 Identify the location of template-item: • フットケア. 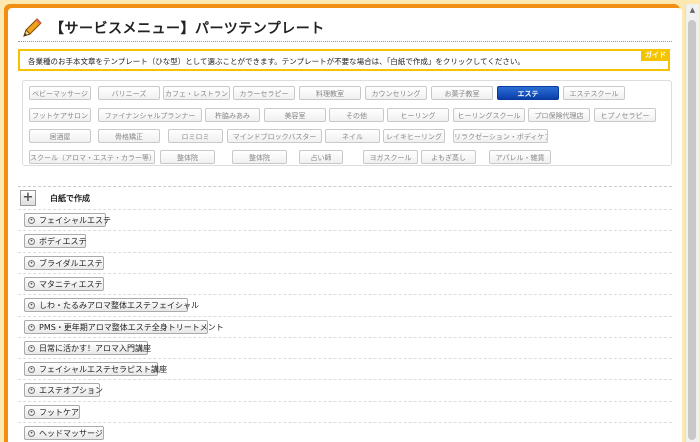
(52, 411).